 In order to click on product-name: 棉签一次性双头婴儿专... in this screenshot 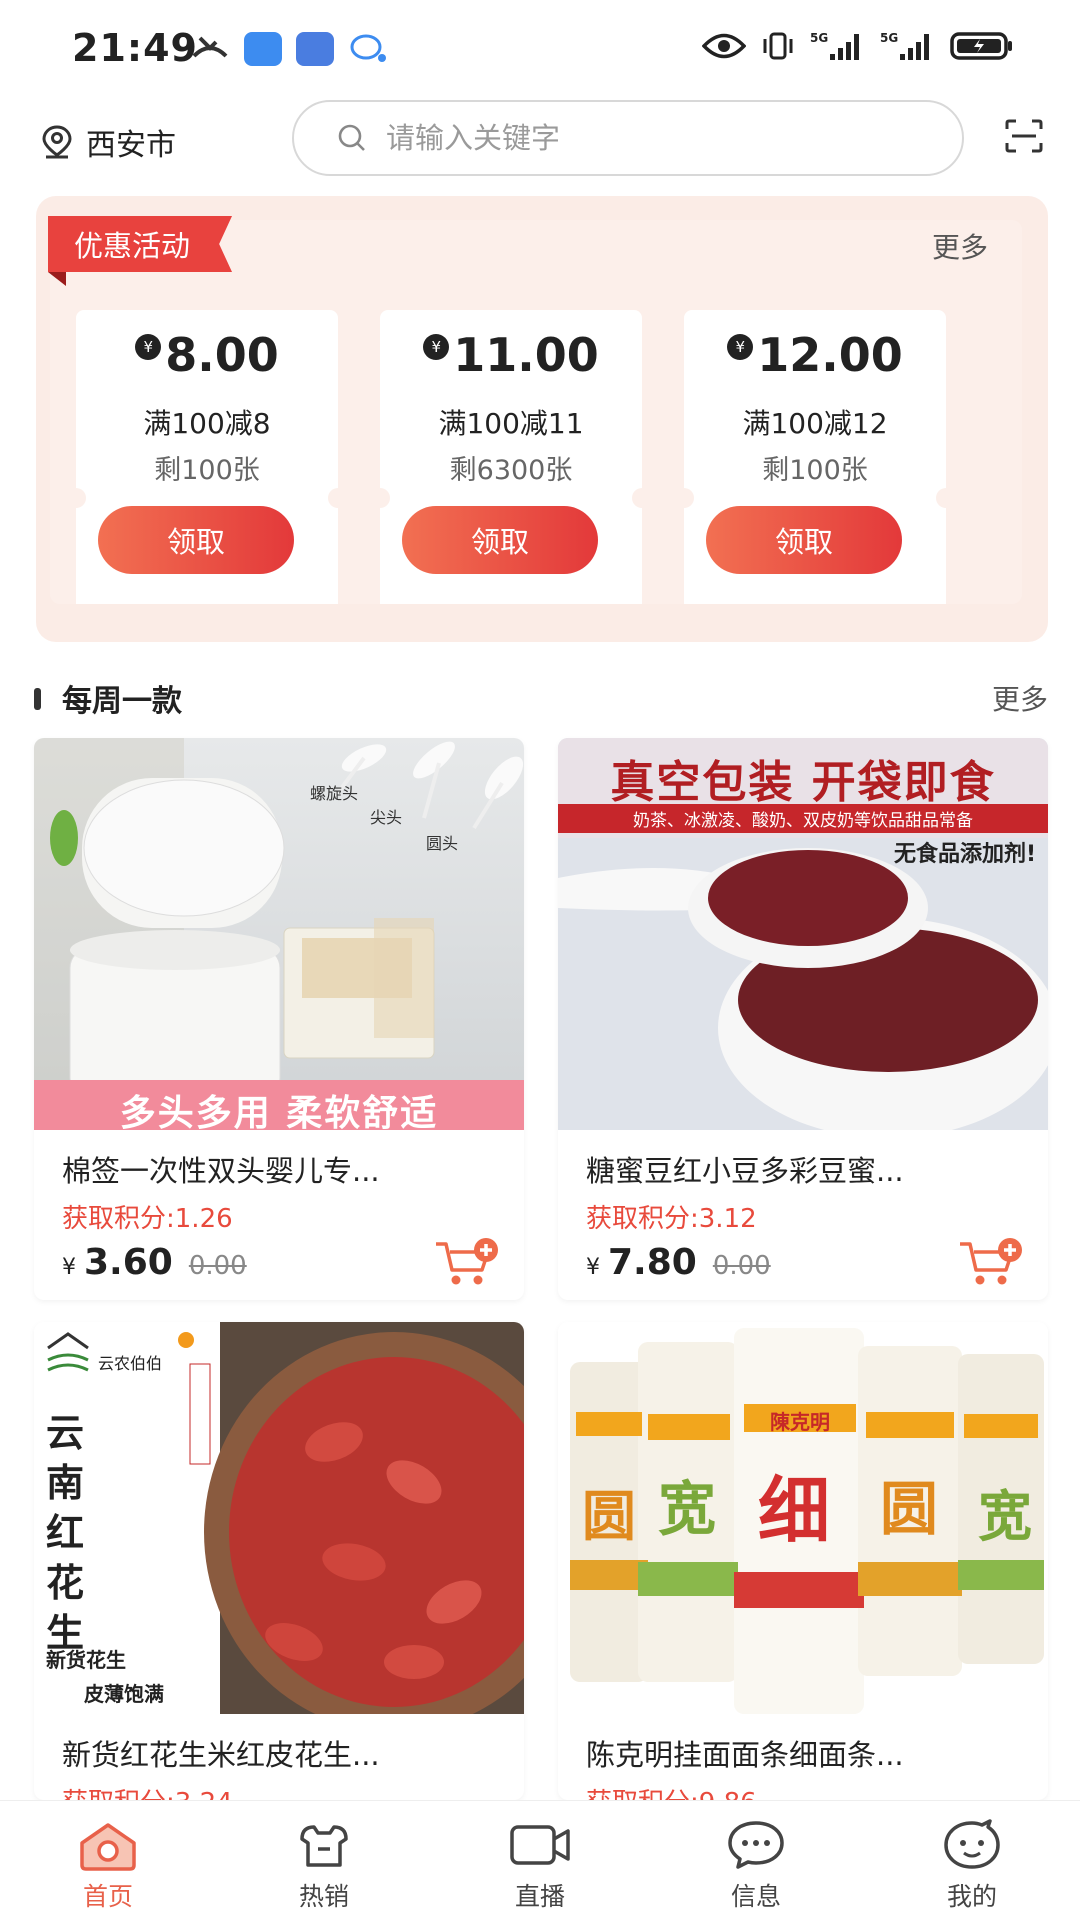, I will do `click(221, 1171)`.